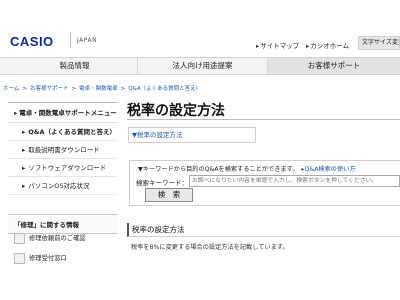 This screenshot has height=300, width=400. I want to click on toc-link-label: 税率の設定方法, so click(160, 135).